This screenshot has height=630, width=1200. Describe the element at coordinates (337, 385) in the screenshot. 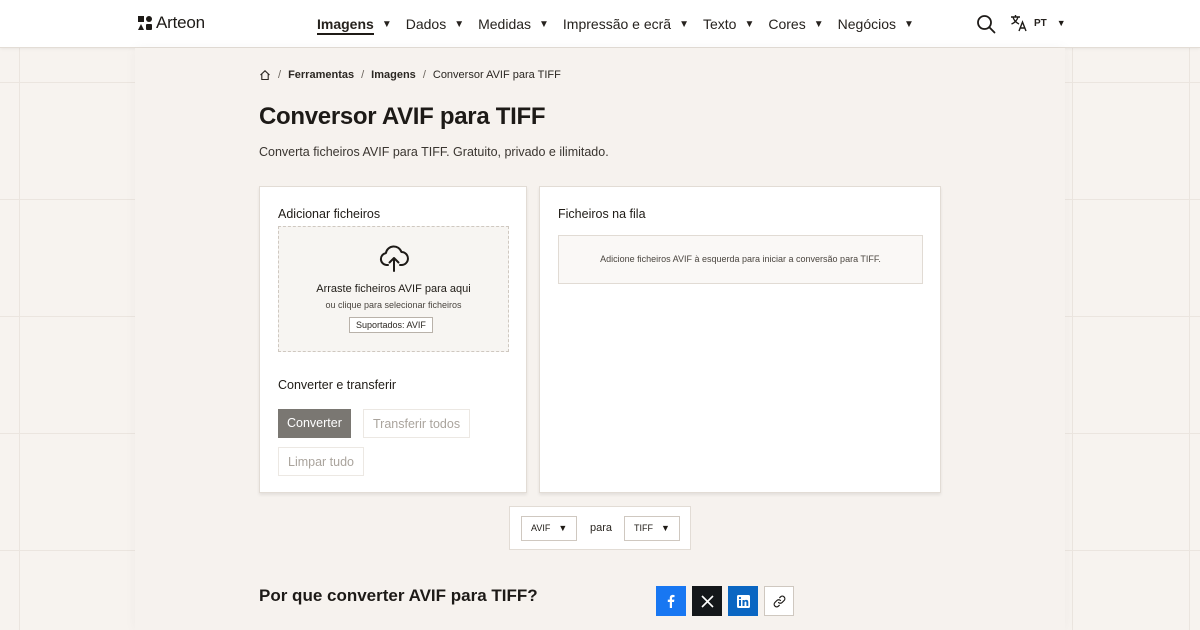

I see `convert-heading: Converter e transferir` at that location.